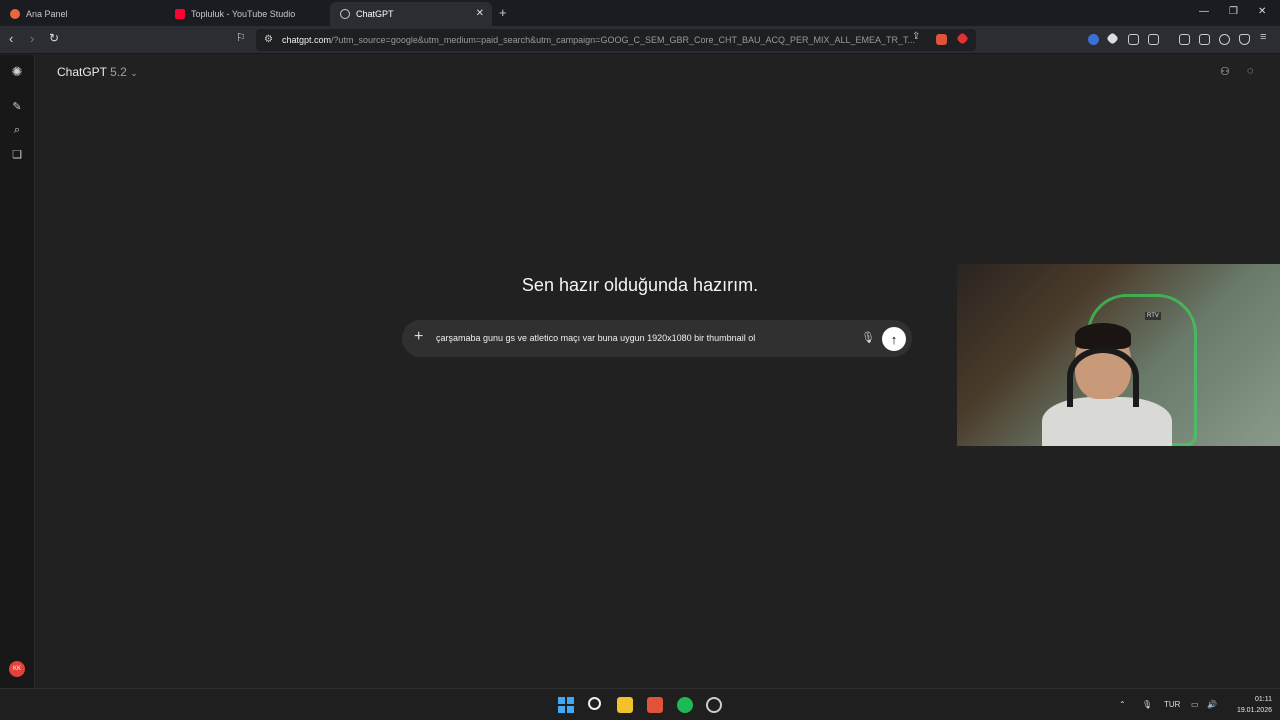 The width and height of the screenshot is (1280, 720). Describe the element at coordinates (1122, 704) in the screenshot. I see `tray-chevron-icon: ⌃` at that location.